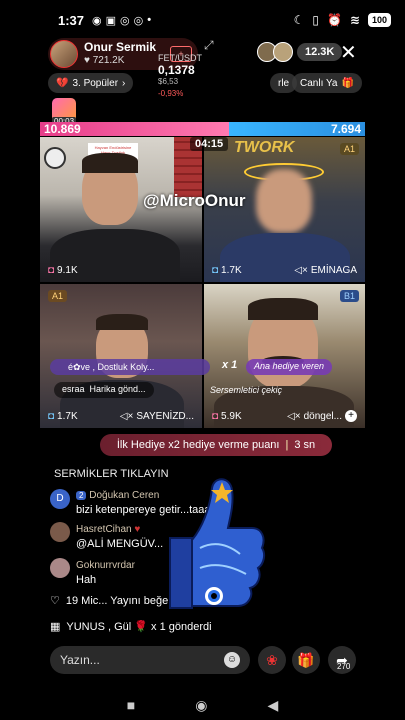 This screenshot has width=405, height=720. I want to click on rose-button: ❀, so click(272, 660).